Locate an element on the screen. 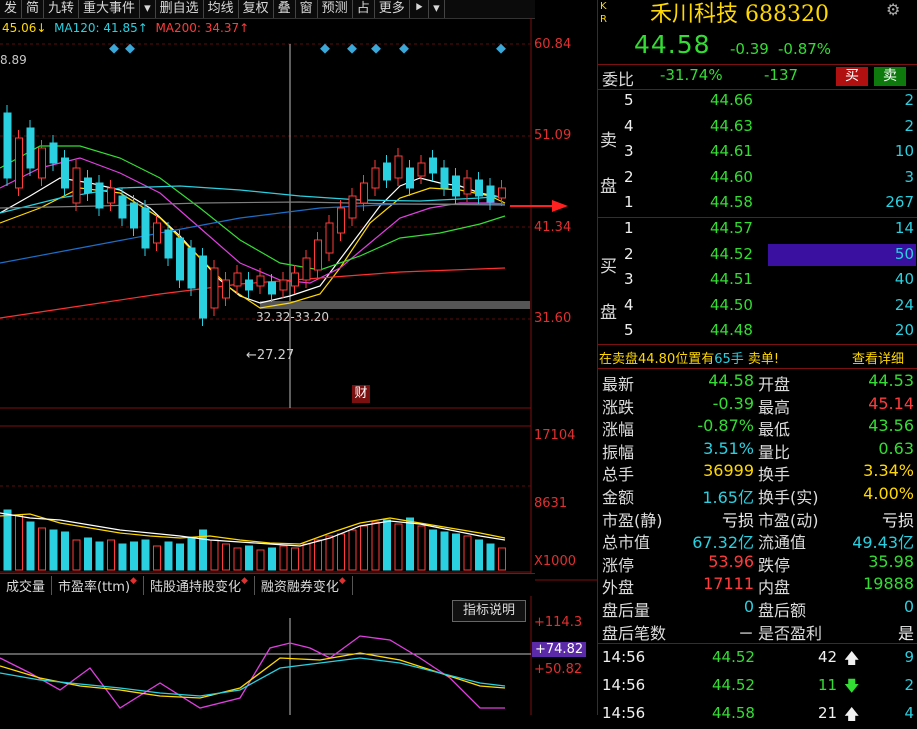 Image resolution: width=917 pixels, height=729 pixels. view-detail-link: 查看详细 is located at coordinates (878, 357).